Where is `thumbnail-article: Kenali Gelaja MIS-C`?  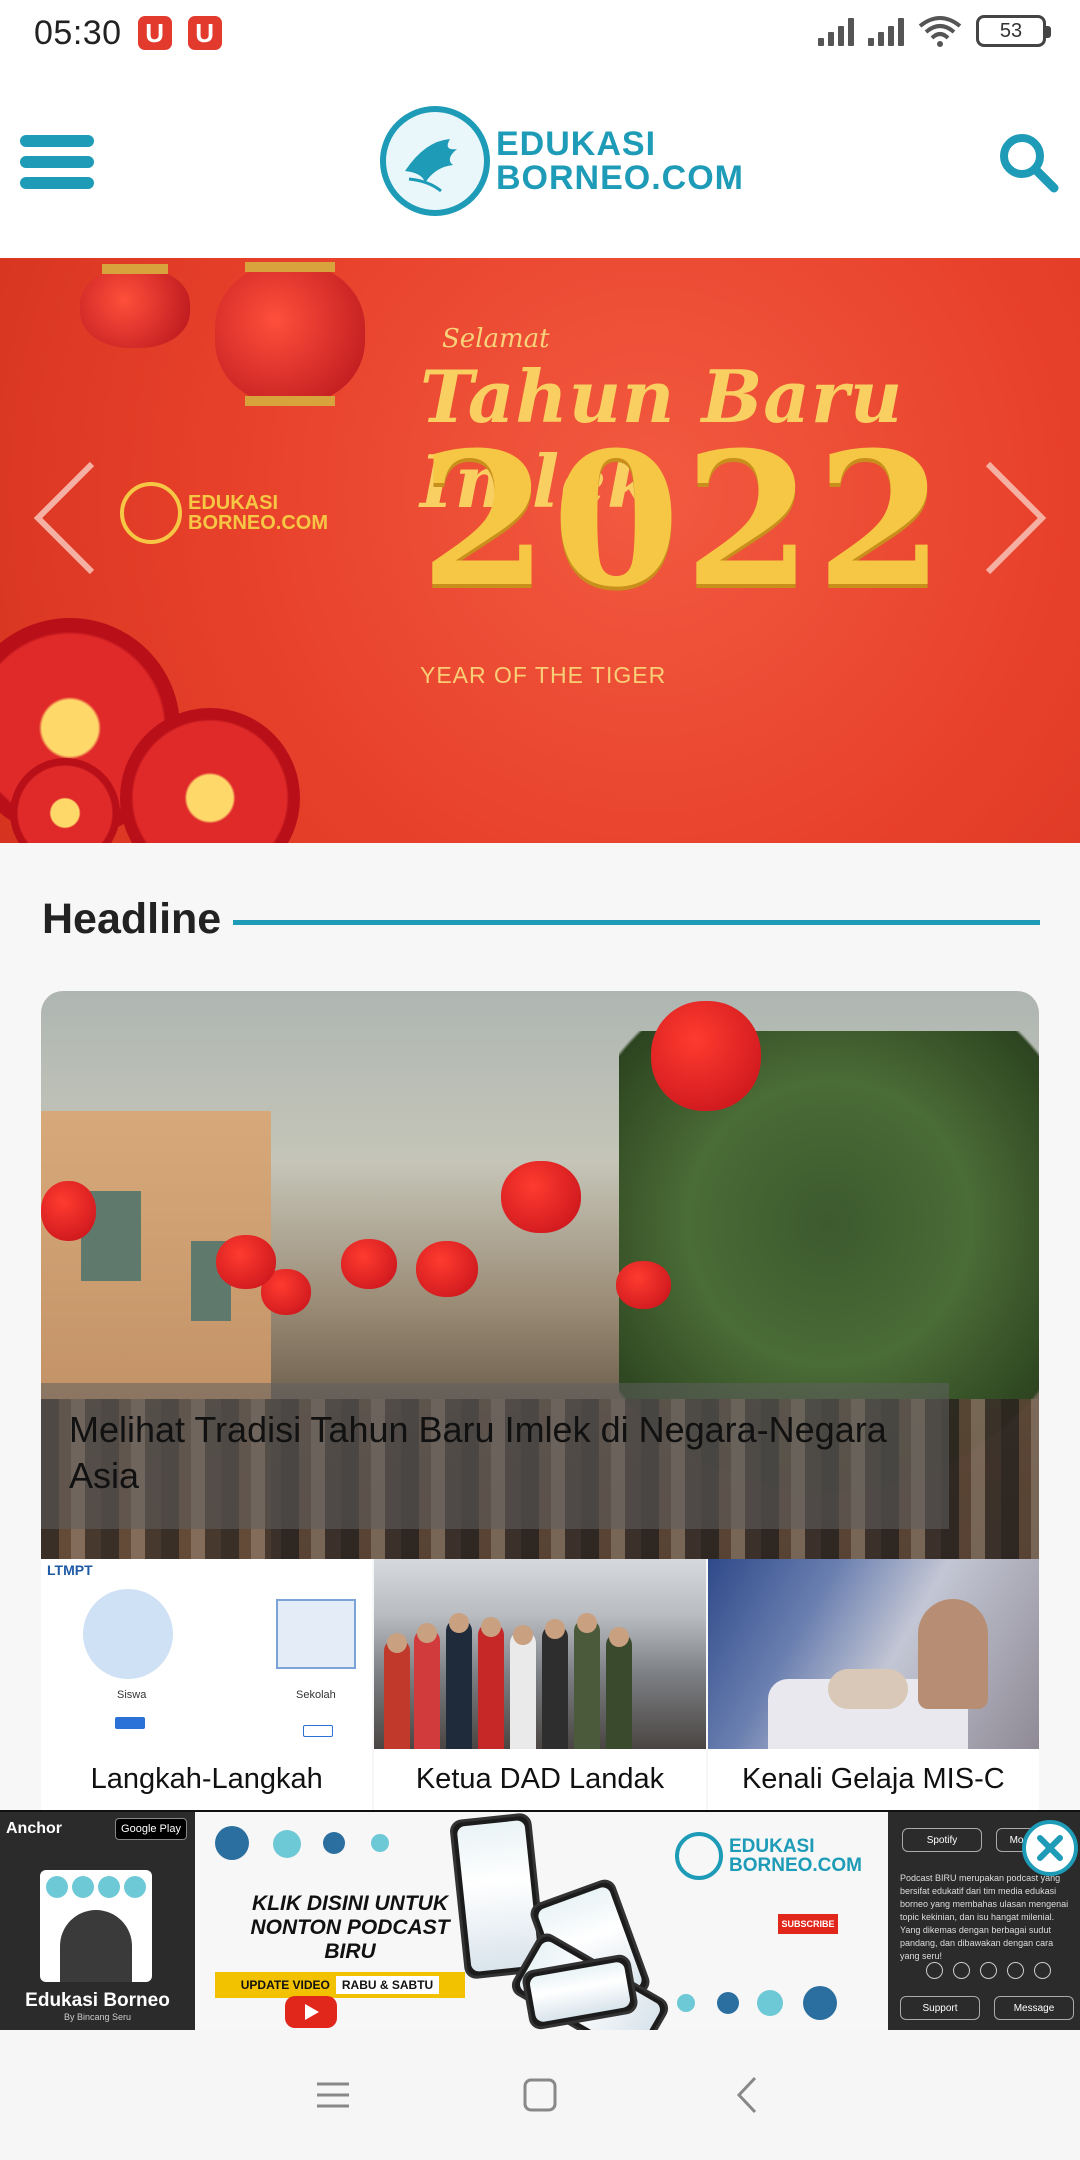
thumbnail-article: Kenali Gelaja MIS-C is located at coordinates (873, 1684).